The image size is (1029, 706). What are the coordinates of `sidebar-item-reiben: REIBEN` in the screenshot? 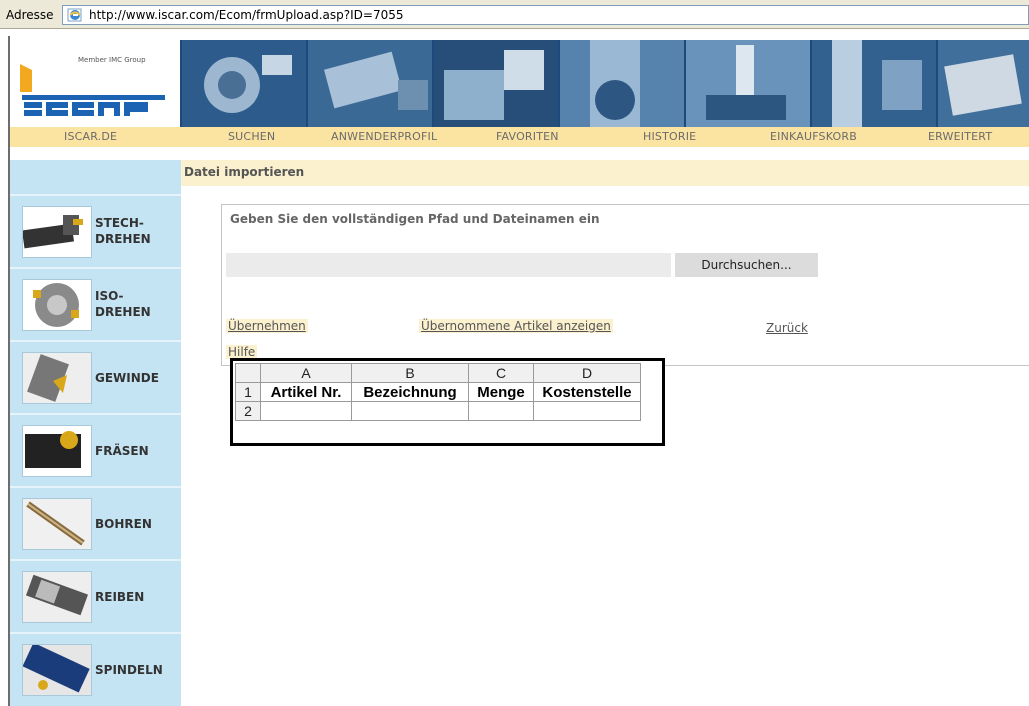 It's located at (95, 595).